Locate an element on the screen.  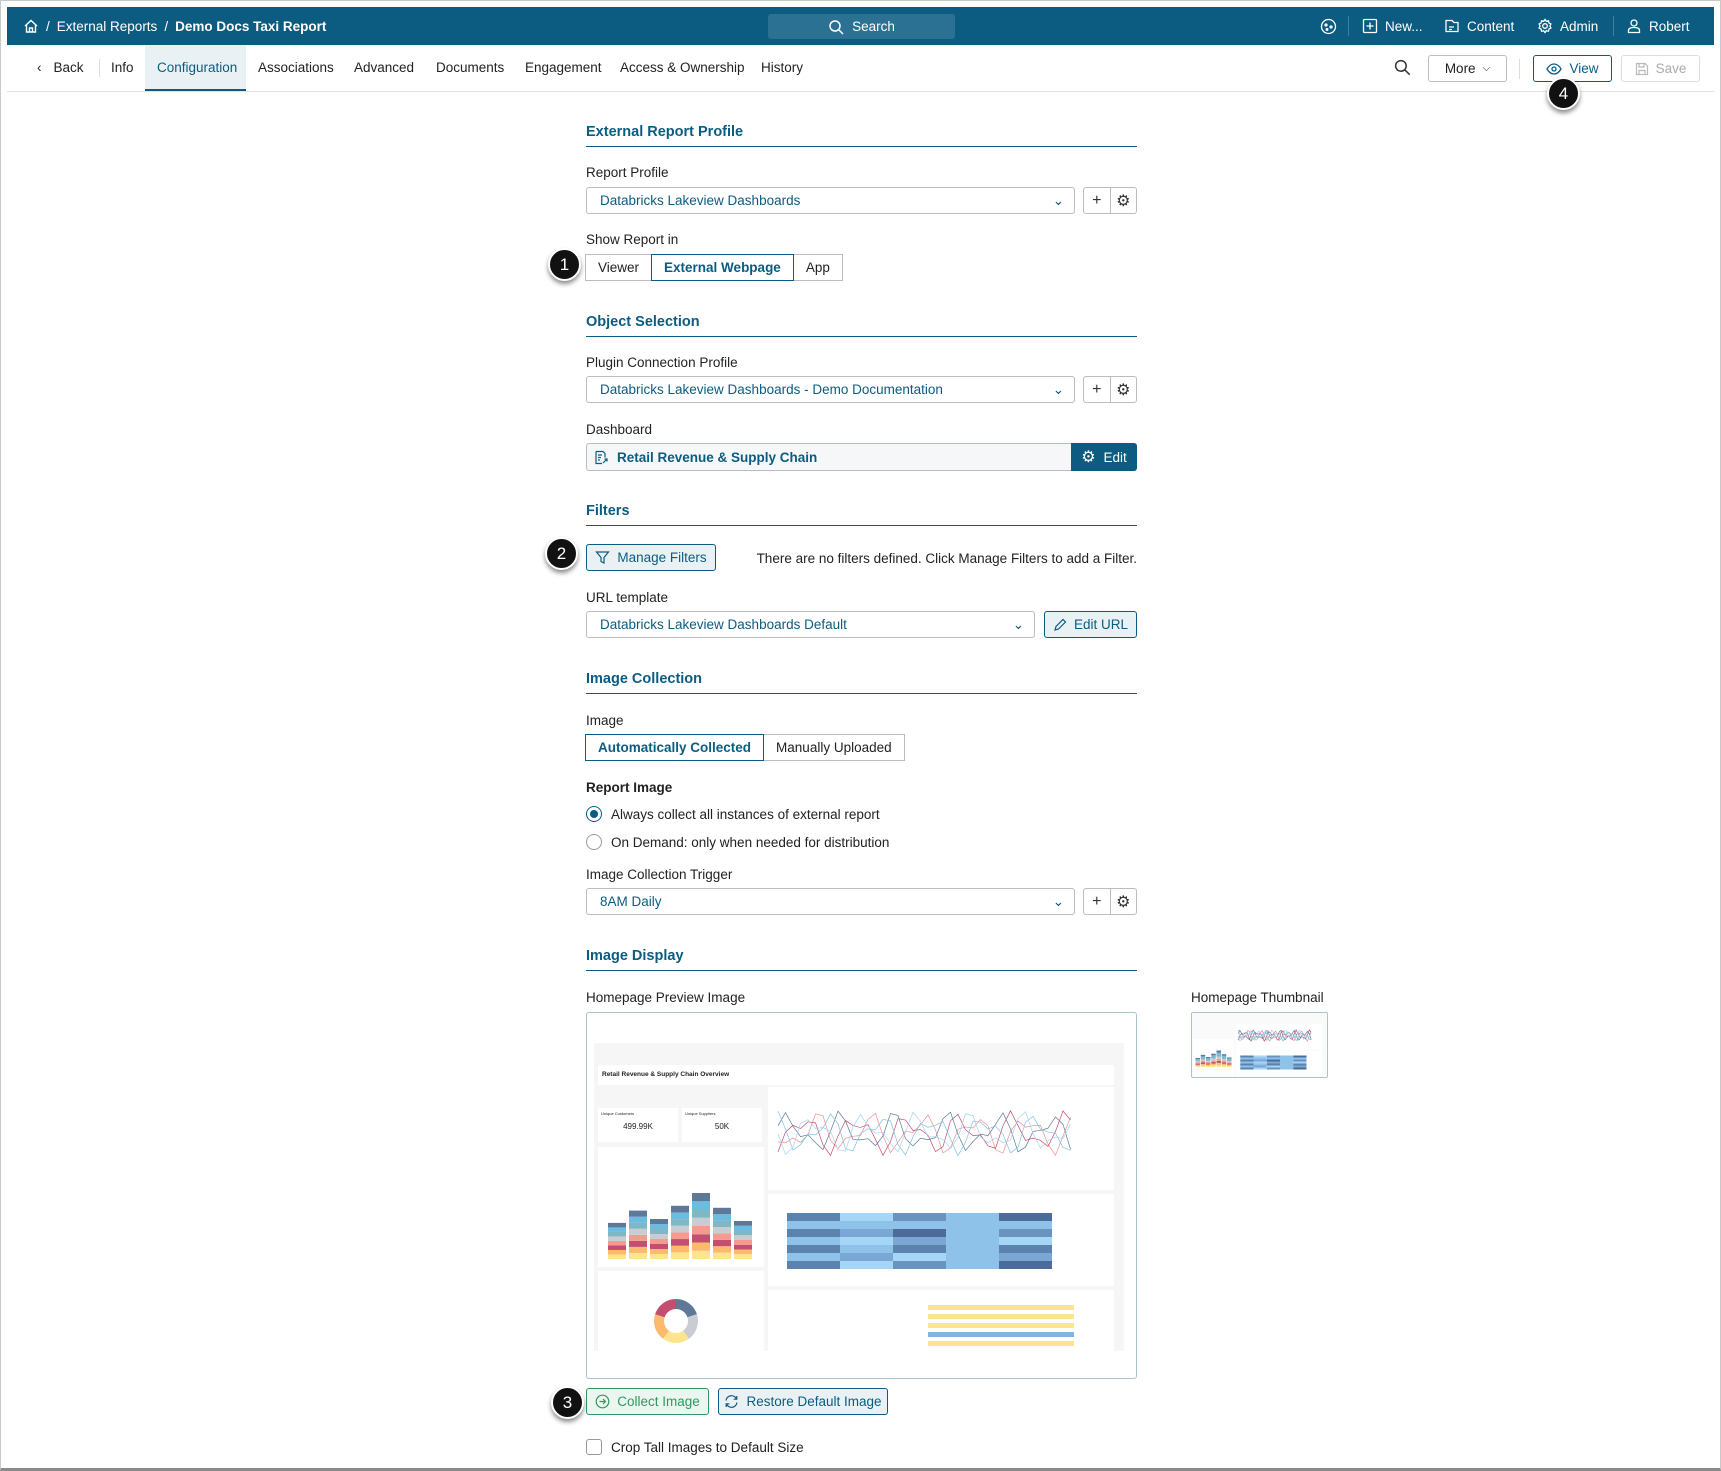
url-template-select: Databricks Lakeview Dashboards Default ⌄ is located at coordinates (810, 624).